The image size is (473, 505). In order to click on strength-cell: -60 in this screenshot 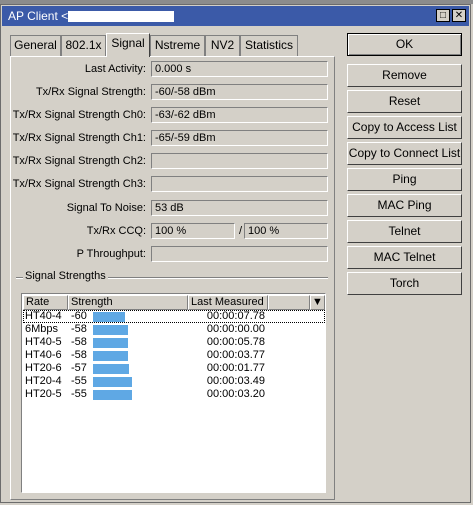, I will do `click(79, 316)`.